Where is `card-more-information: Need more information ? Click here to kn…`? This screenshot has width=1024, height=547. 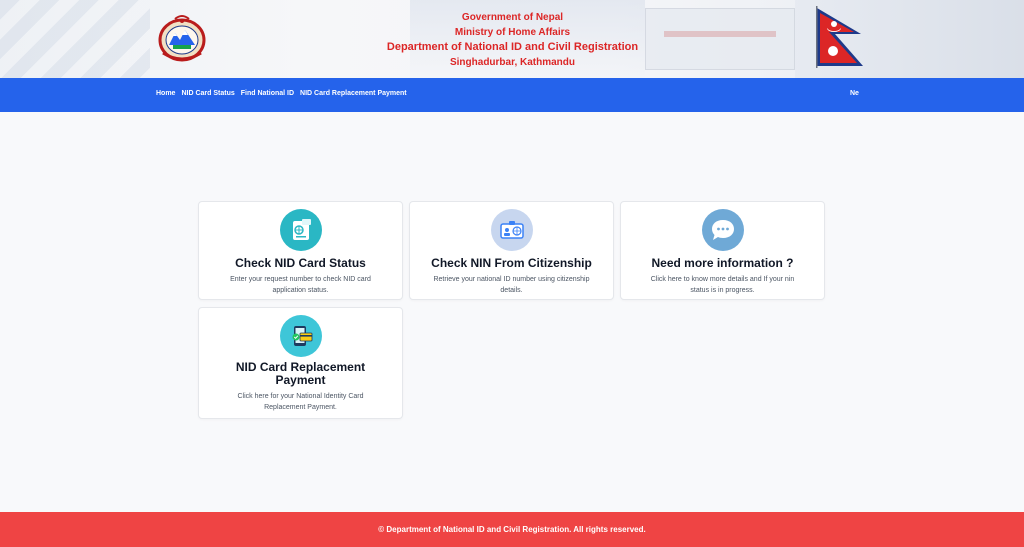
card-more-information: Need more information ? Click here to kn… is located at coordinates (722, 250).